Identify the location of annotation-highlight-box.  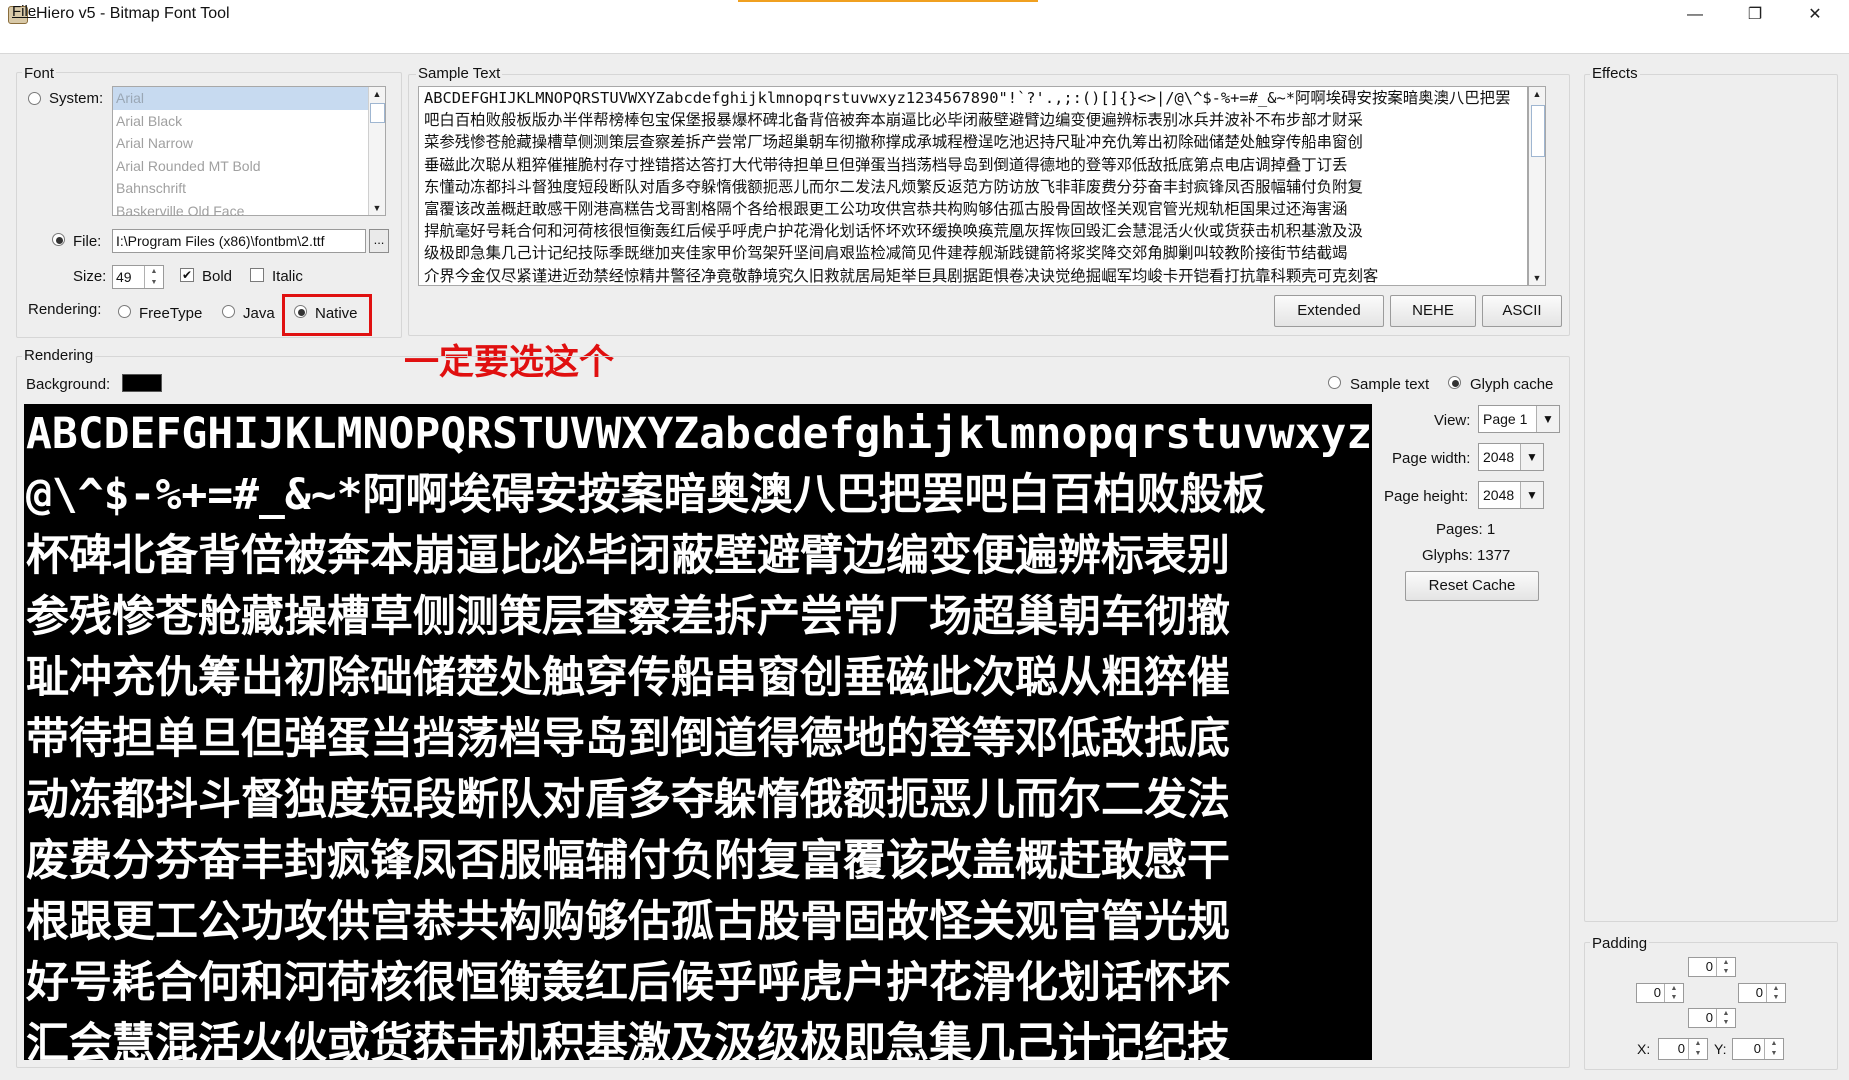
(327, 315).